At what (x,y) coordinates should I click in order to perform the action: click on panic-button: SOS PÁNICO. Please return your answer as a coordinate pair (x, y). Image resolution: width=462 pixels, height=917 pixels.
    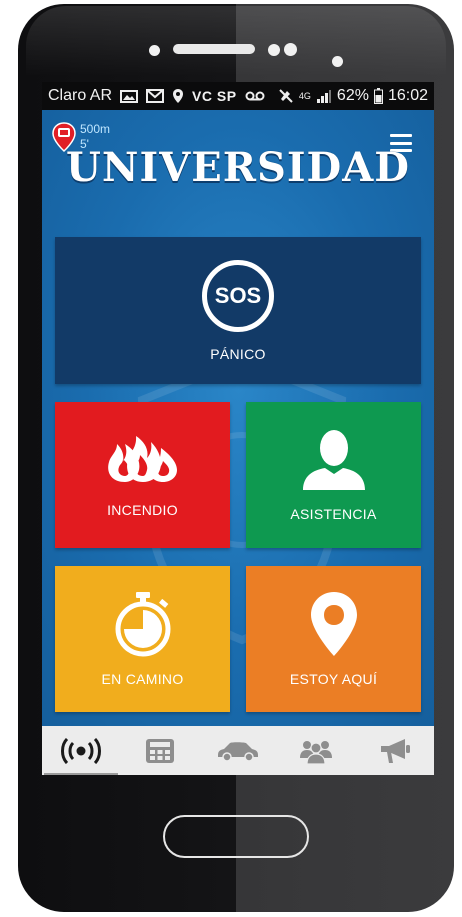
    Looking at the image, I should click on (238, 310).